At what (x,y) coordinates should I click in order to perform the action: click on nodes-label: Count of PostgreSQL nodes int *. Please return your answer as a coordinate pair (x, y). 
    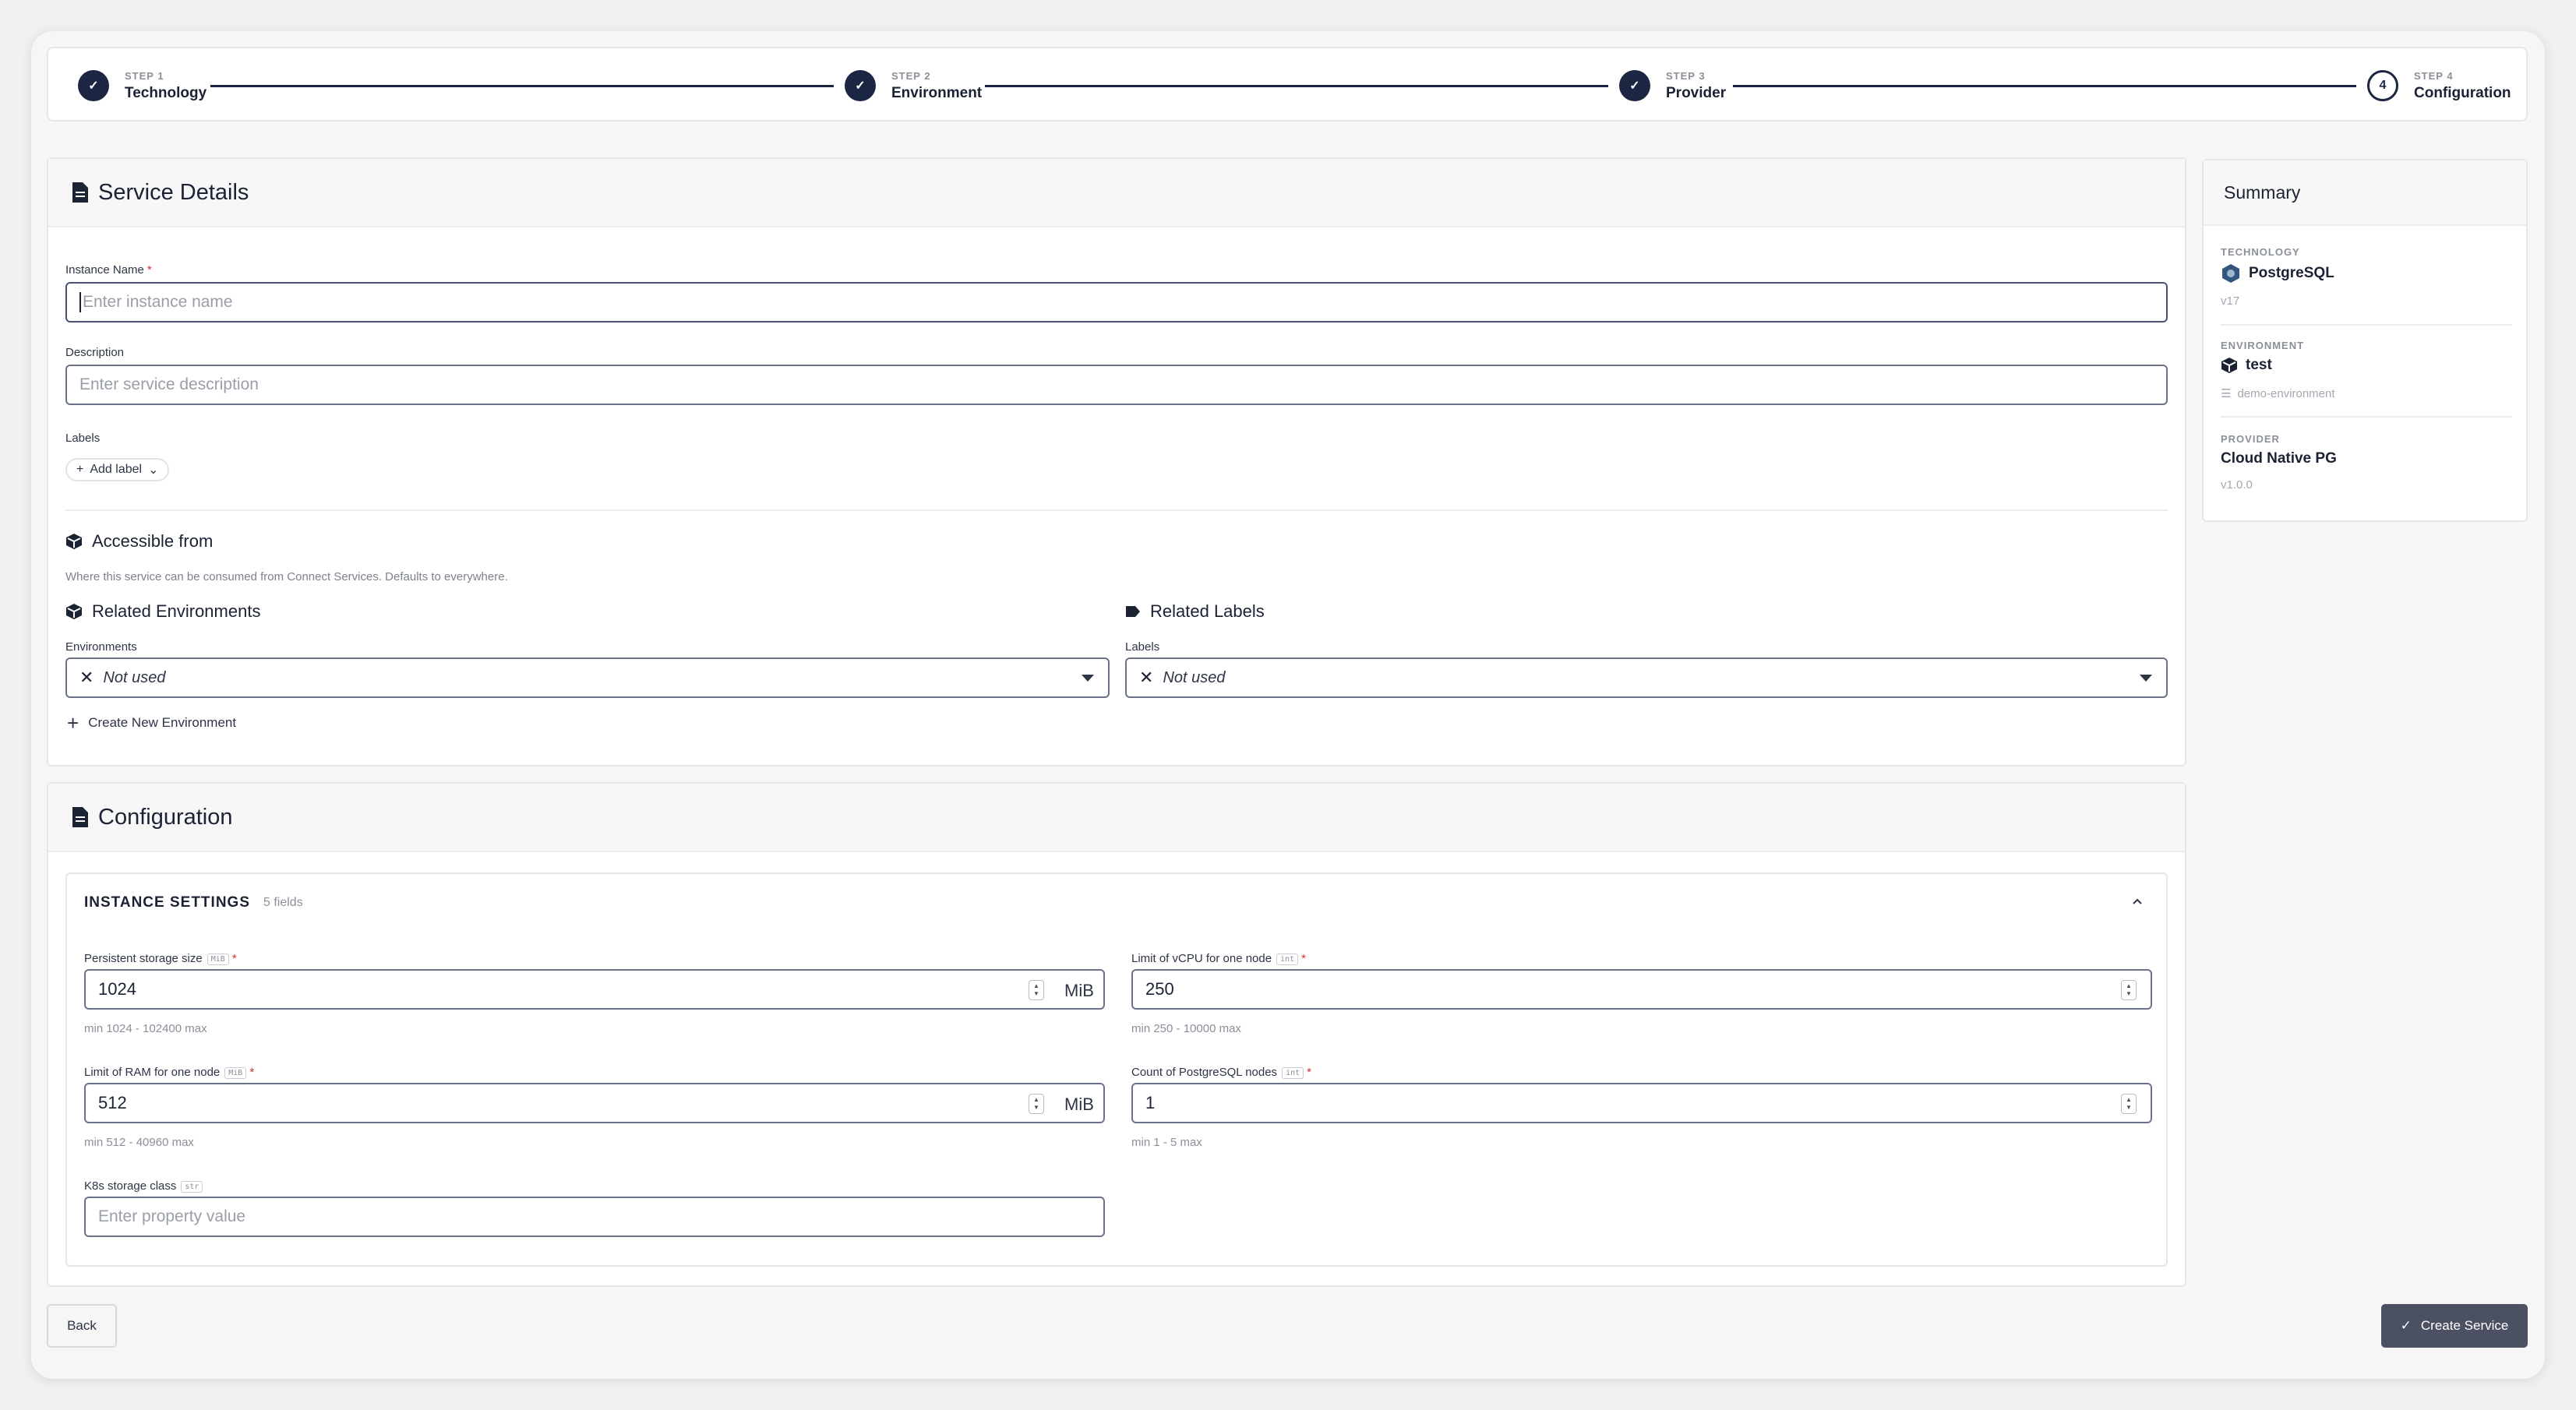
    Looking at the image, I should click on (1221, 1072).